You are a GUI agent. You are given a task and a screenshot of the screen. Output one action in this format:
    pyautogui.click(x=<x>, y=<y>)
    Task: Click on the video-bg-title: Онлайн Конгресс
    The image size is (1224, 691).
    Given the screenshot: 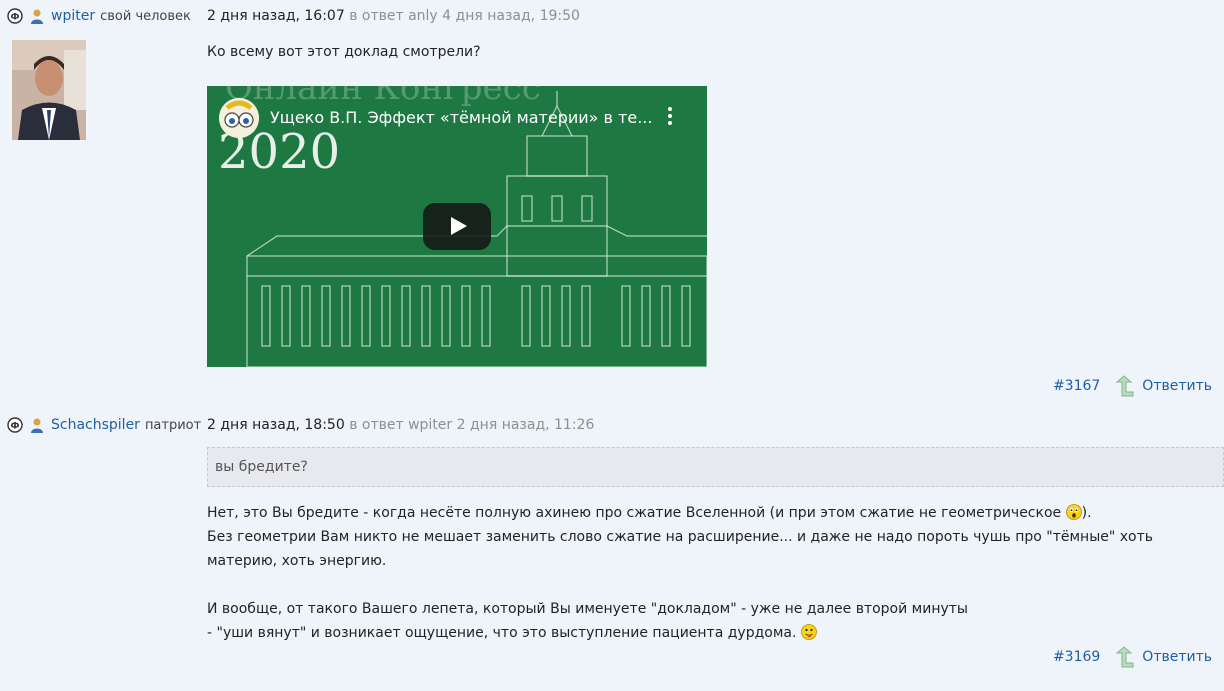 What is the action you would take?
    pyautogui.click(x=383, y=97)
    